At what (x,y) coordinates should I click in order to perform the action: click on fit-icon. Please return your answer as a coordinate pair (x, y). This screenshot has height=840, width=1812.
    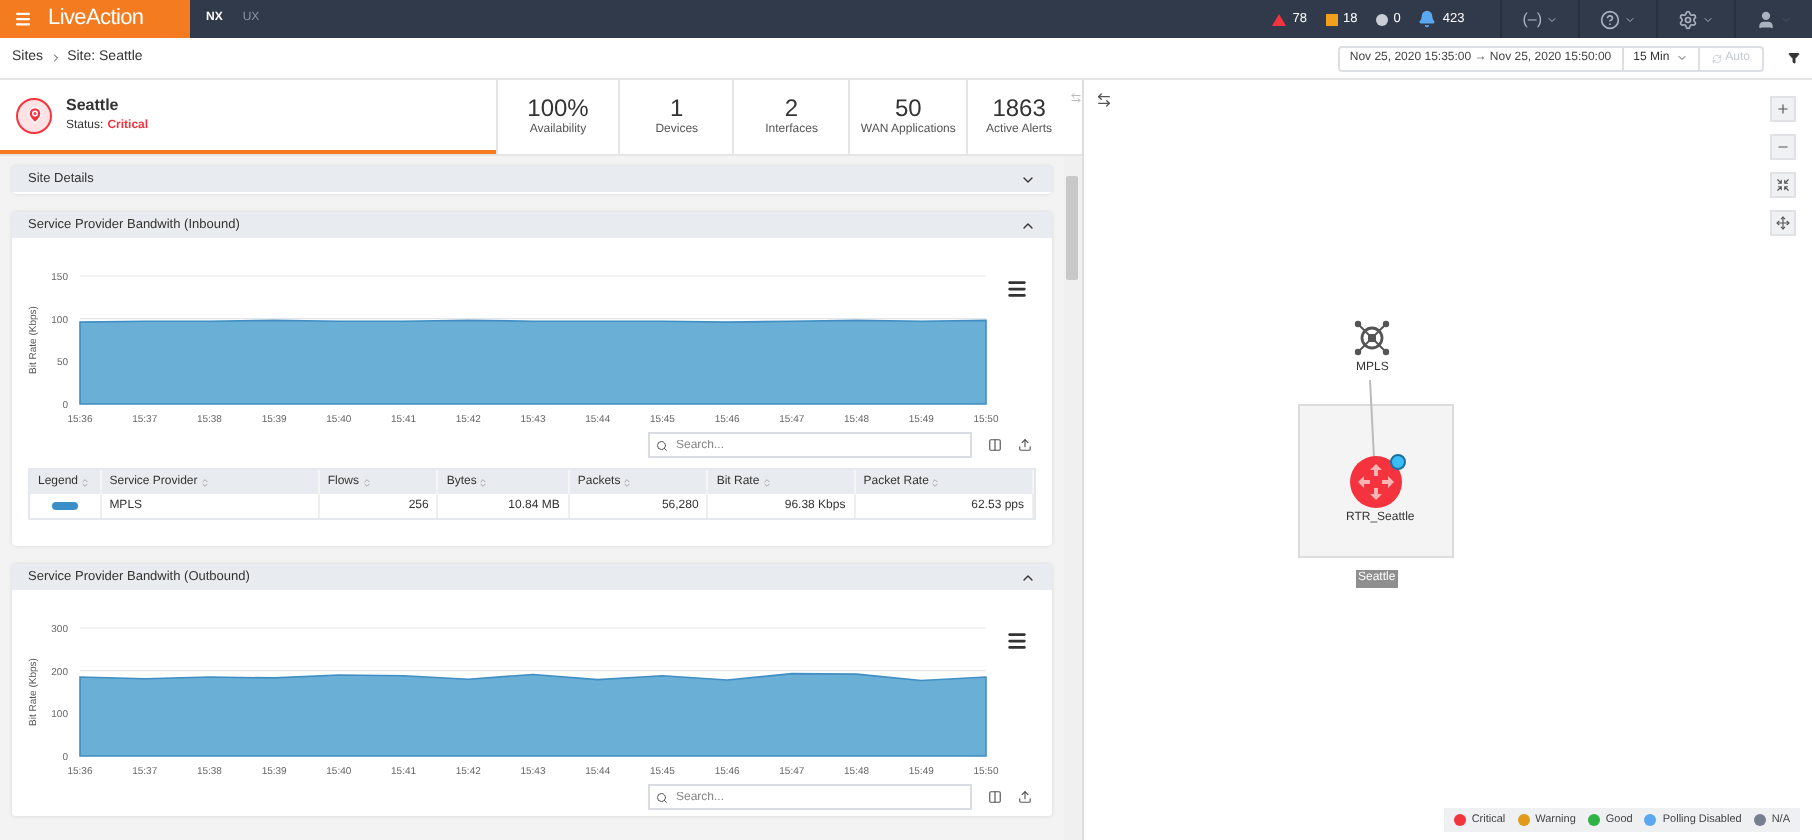
    Looking at the image, I should click on (1783, 185).